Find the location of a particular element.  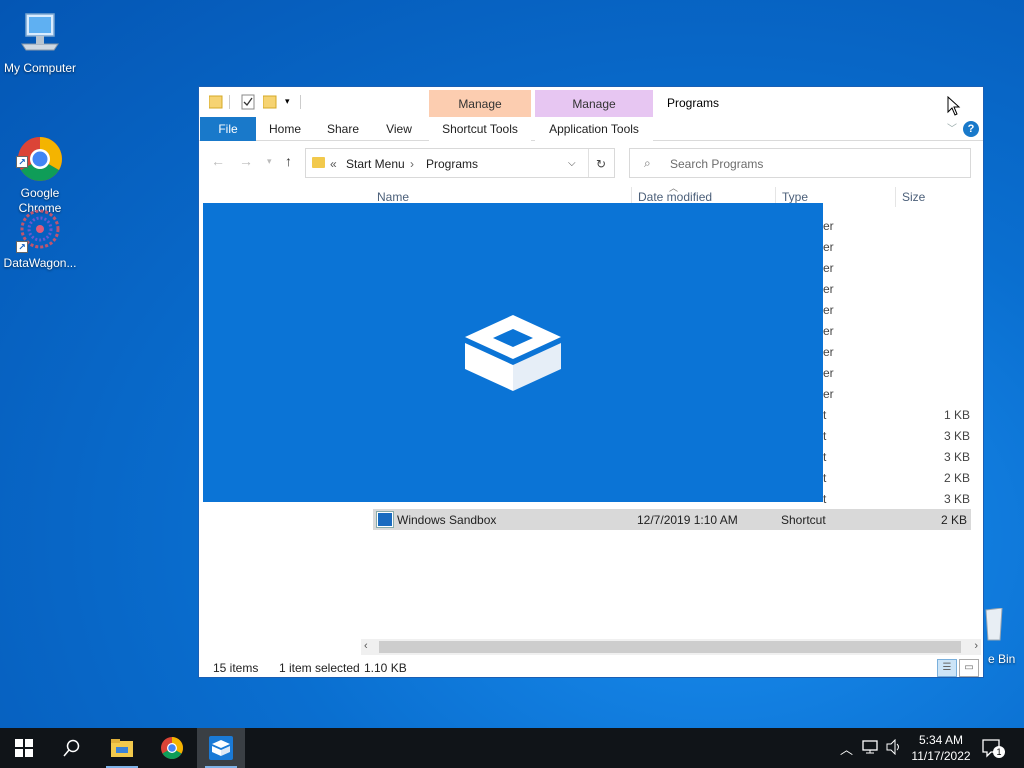

status-selected-count: 1 item selected is located at coordinates (319, 668).